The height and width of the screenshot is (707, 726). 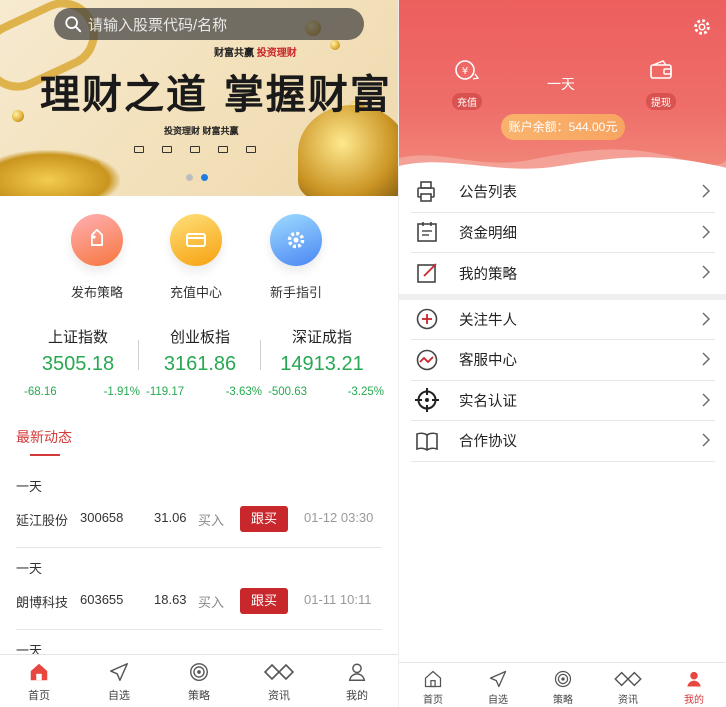 What do you see at coordinates (488, 320) in the screenshot?
I see `menu-label: 关注牛人` at bounding box center [488, 320].